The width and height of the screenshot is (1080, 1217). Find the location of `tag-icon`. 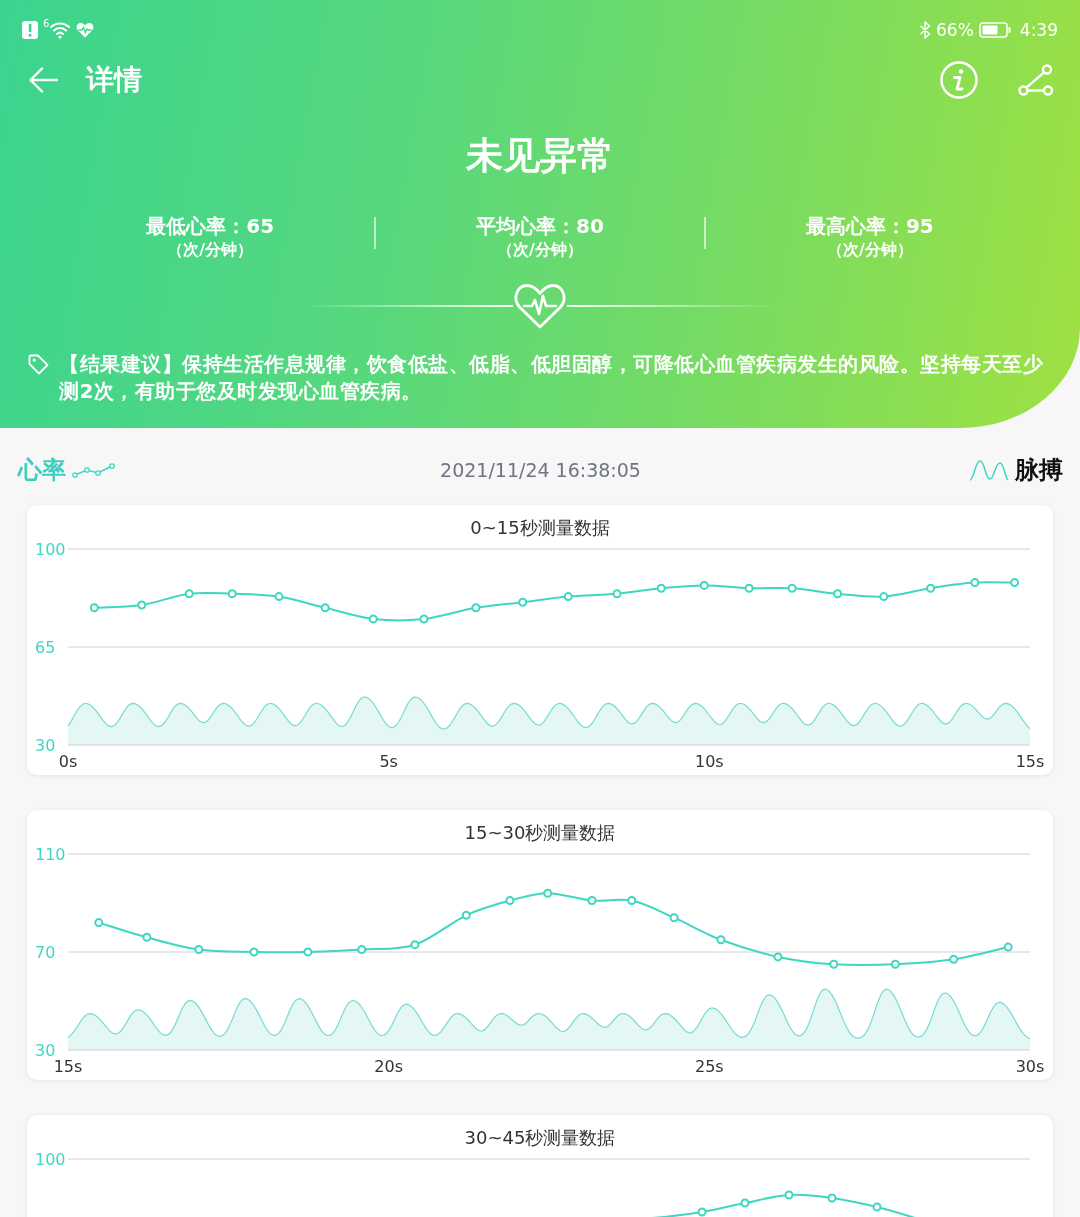

tag-icon is located at coordinates (38, 364).